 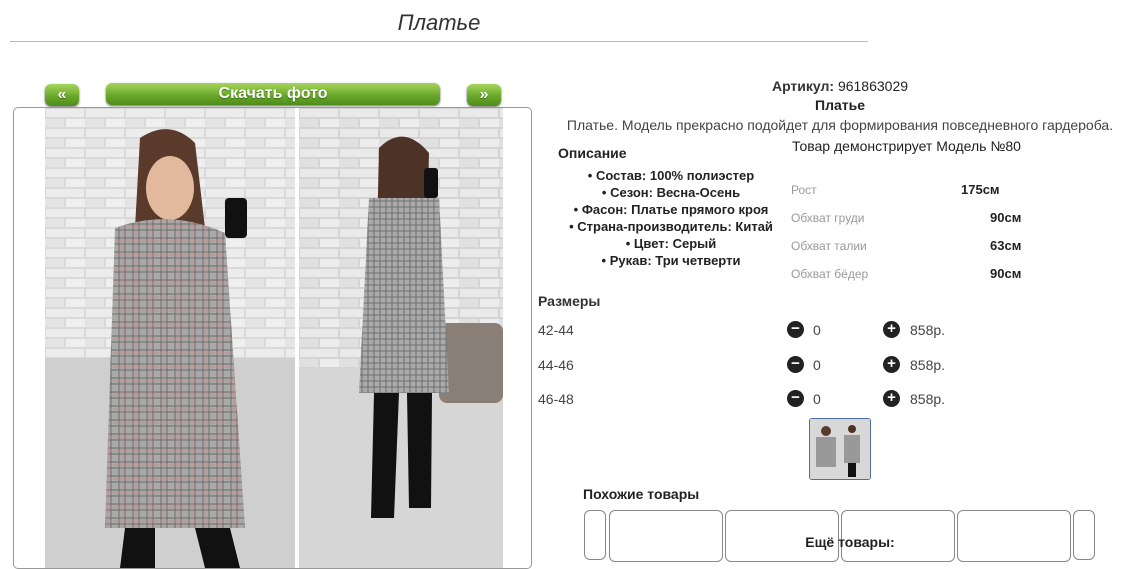 What do you see at coordinates (641, 494) in the screenshot?
I see `similar-products-heading: Похожие товары` at bounding box center [641, 494].